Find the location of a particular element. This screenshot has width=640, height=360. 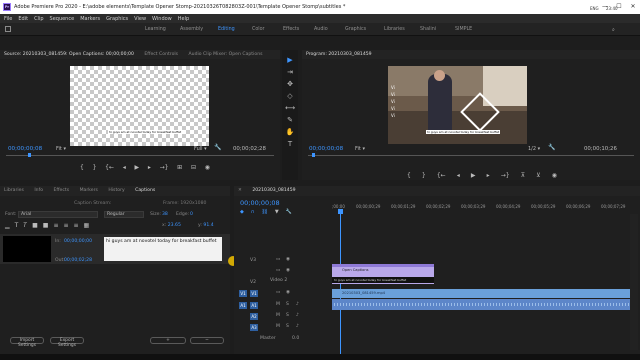

import-settings-button: Import Settings is located at coordinates (27, 342).